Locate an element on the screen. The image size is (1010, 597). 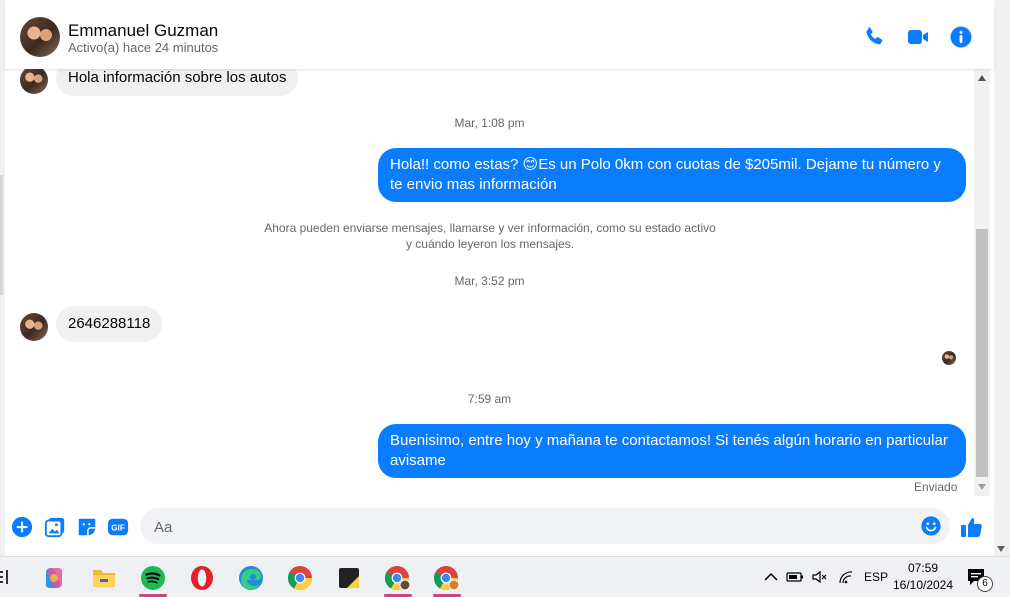
message-sent-status: Enviado is located at coordinates (936, 487).